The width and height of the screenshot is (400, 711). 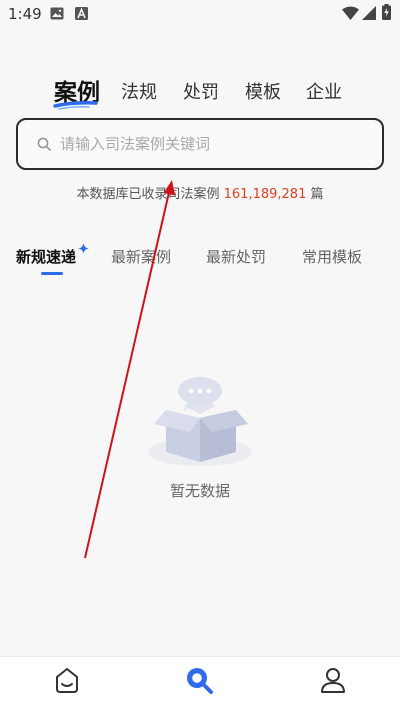 I want to click on a-badge-icon, so click(x=81, y=13).